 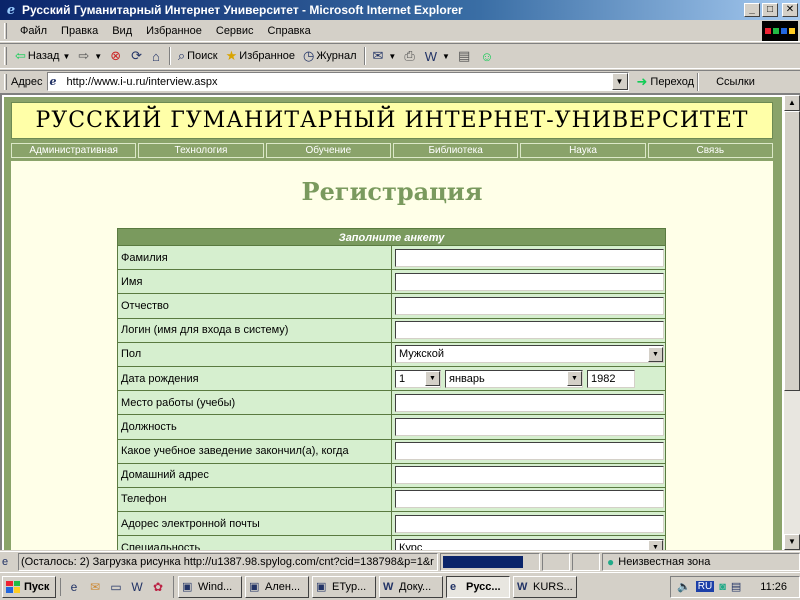 I want to click on education-input, so click(x=529, y=451).